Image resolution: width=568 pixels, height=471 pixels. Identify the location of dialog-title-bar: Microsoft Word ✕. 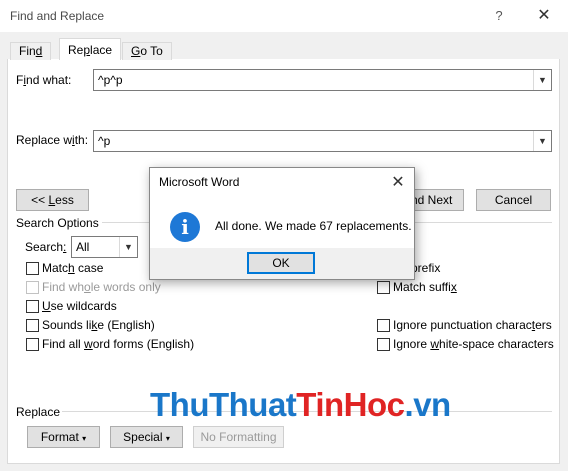
(282, 182).